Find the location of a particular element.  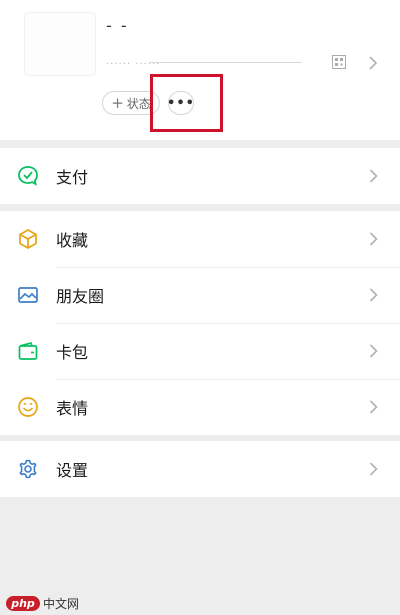

wechat-pay-icon is located at coordinates (28, 176).